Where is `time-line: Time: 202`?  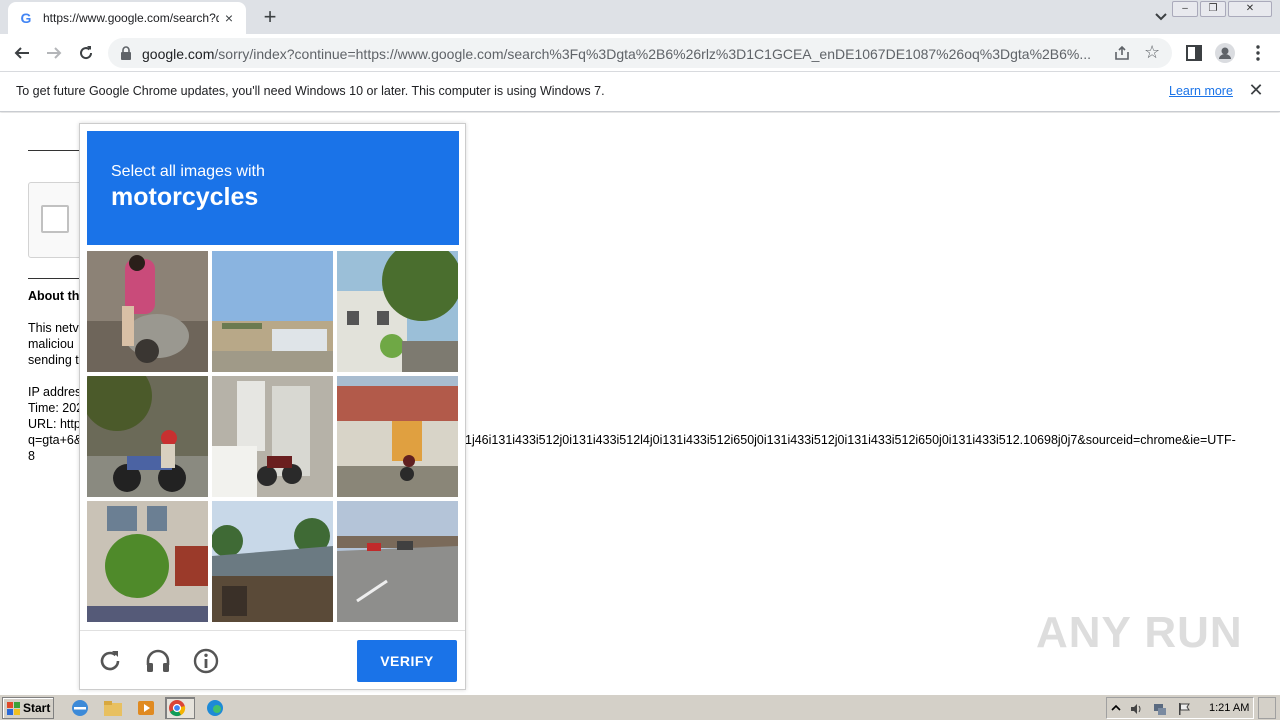 time-line: Time: 202 is located at coordinates (56, 408).